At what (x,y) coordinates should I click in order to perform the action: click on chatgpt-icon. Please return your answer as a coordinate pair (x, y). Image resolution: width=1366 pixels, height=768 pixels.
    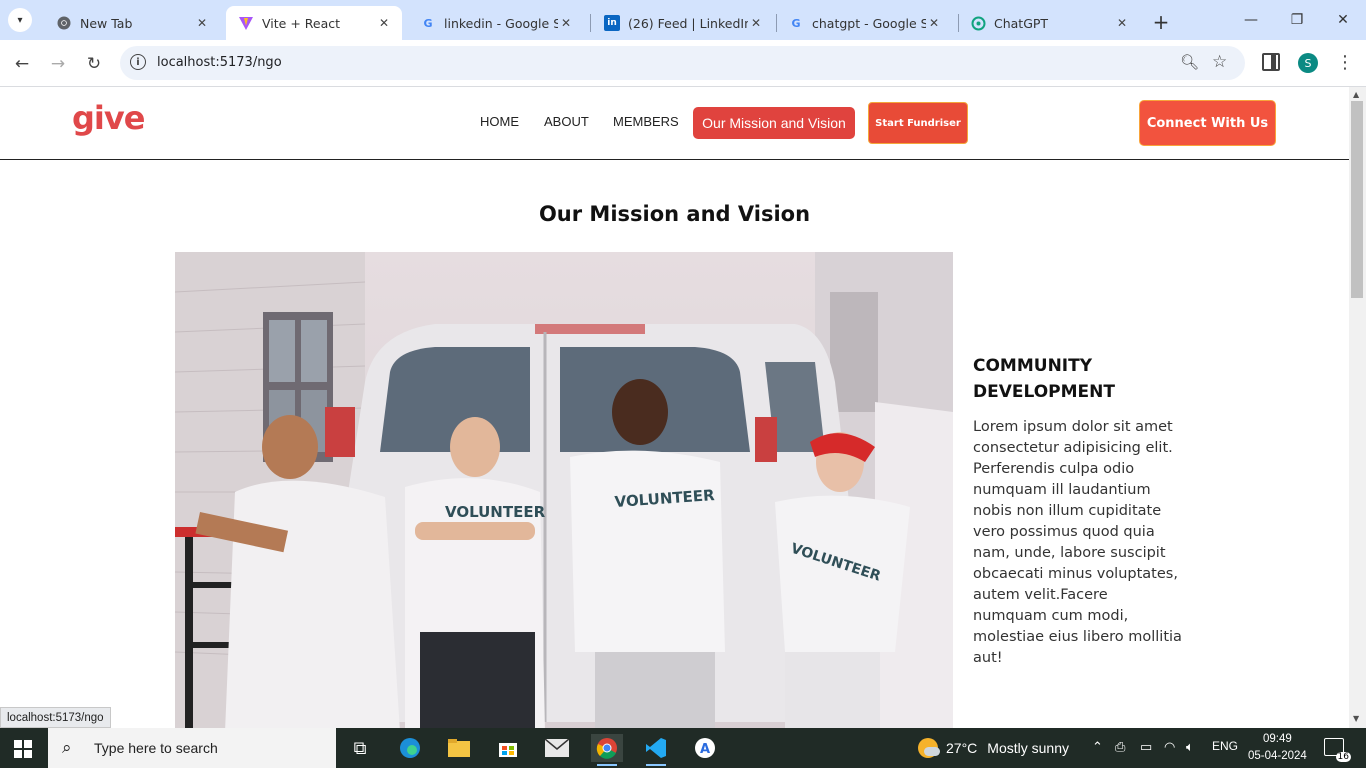
    Looking at the image, I should click on (978, 23).